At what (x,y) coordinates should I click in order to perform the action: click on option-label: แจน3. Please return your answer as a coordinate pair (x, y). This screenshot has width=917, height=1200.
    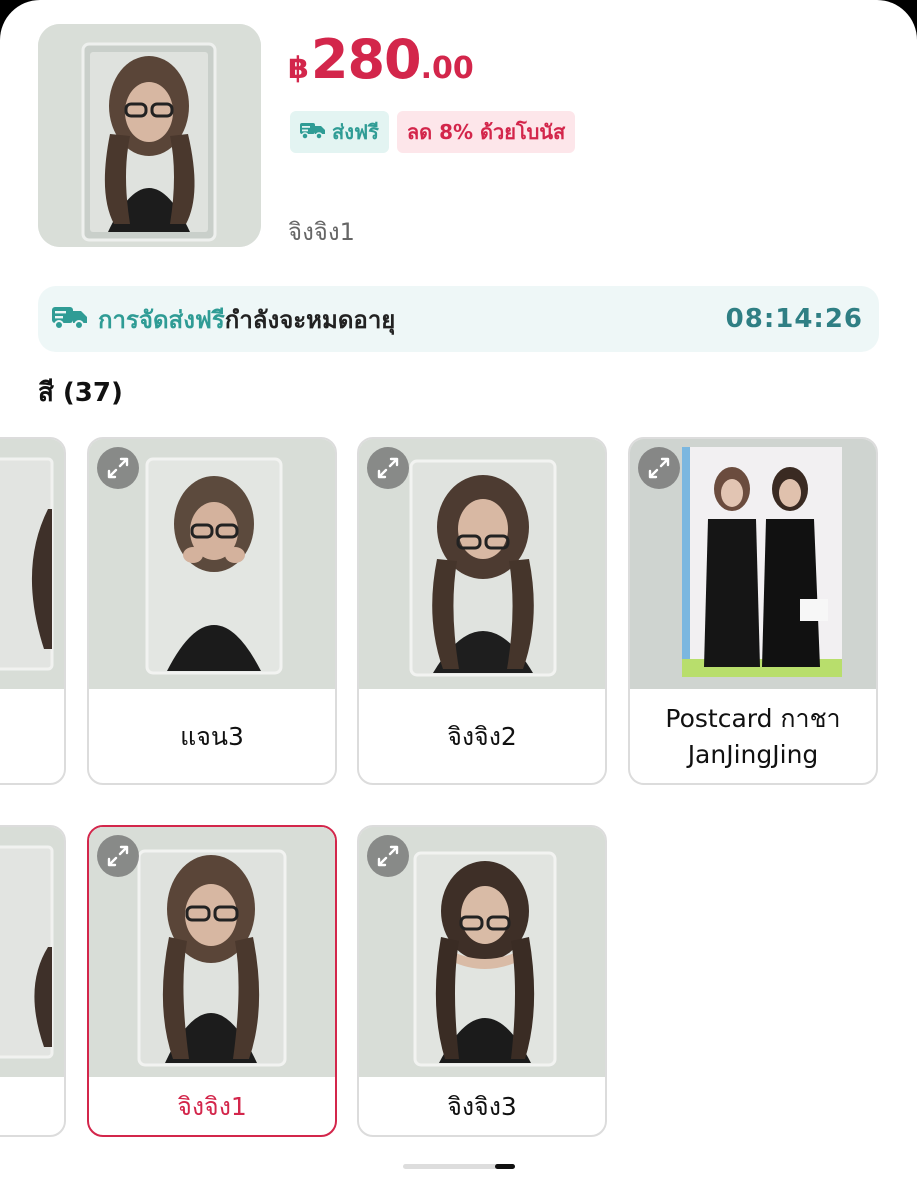
    Looking at the image, I should click on (212, 736).